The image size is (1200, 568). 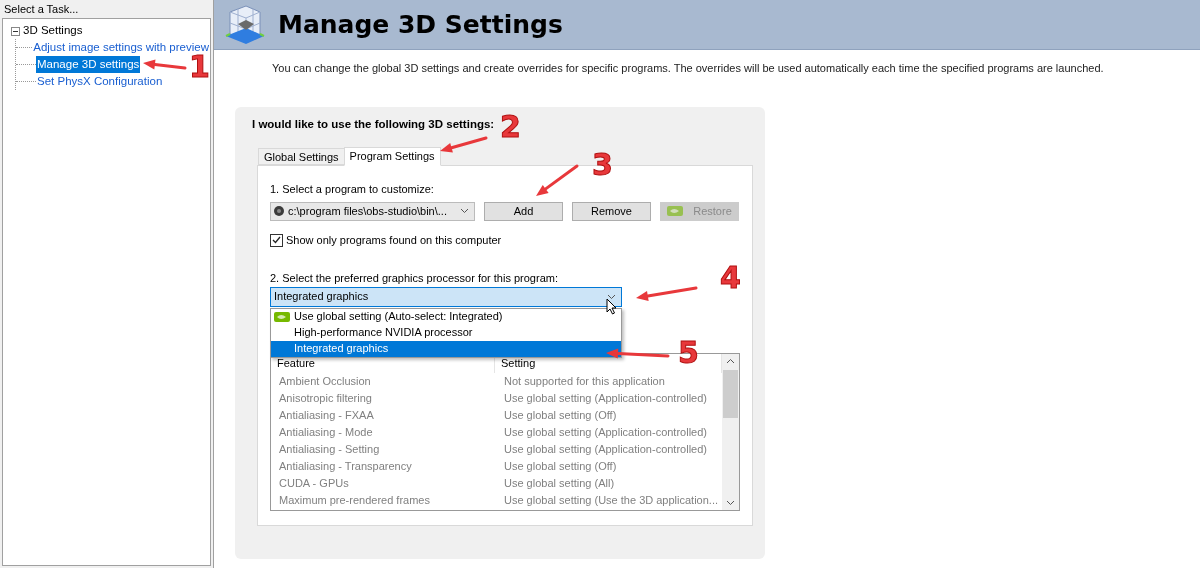 I want to click on gpu-select: Integrated graphics, so click(x=446, y=296).